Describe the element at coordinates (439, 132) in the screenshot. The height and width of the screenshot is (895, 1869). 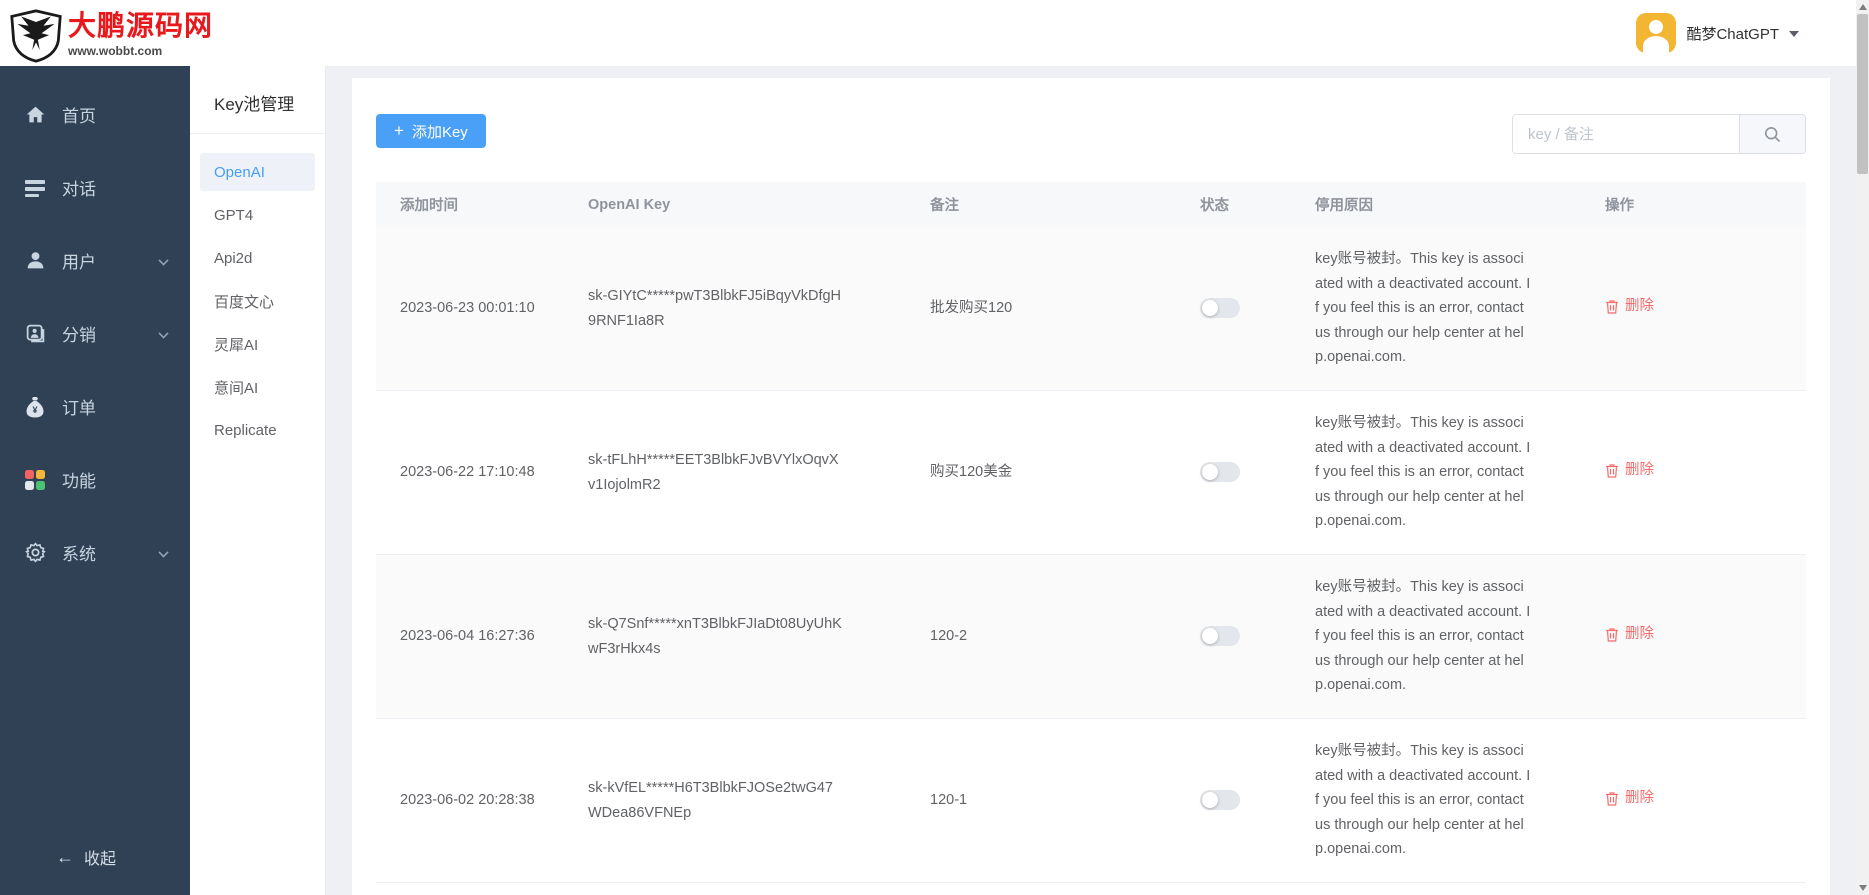
I see `add-key-label: 添加Key` at that location.